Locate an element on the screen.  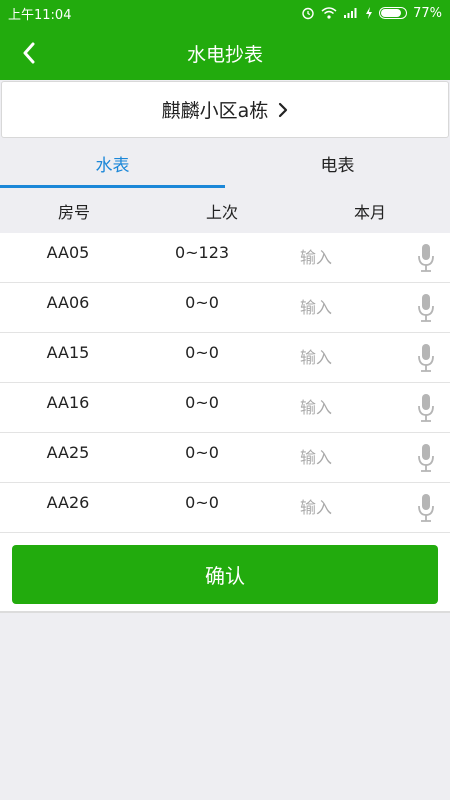
chevron-left-icon is located at coordinates (29, 53).